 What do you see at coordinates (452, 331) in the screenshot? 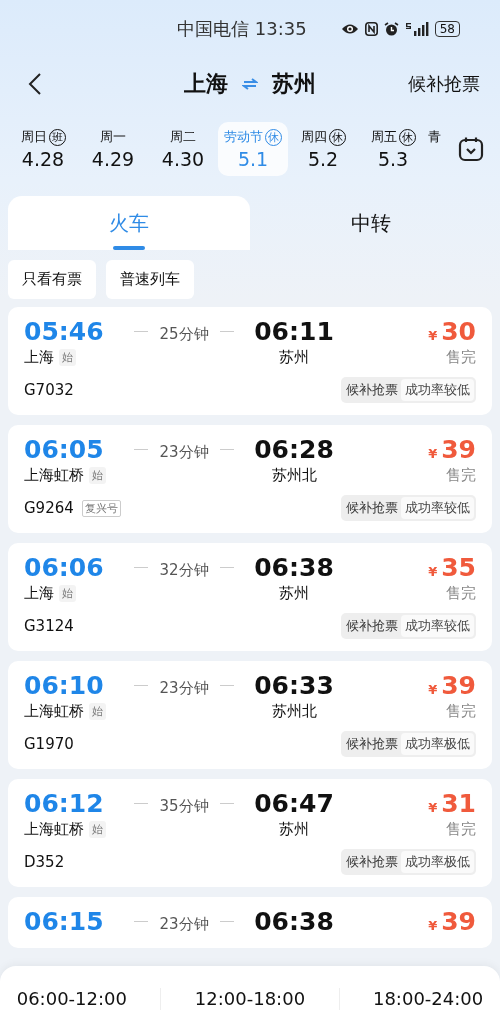
I see `price: ¥ 30` at bounding box center [452, 331].